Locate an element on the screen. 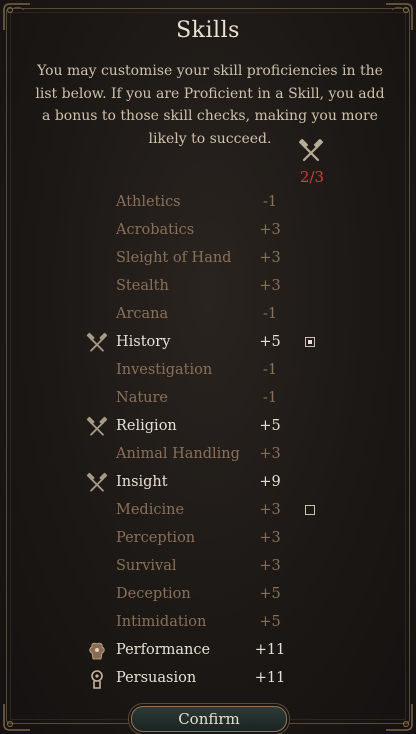  skill-row-medicine: Medicine +3 is located at coordinates (208, 511).